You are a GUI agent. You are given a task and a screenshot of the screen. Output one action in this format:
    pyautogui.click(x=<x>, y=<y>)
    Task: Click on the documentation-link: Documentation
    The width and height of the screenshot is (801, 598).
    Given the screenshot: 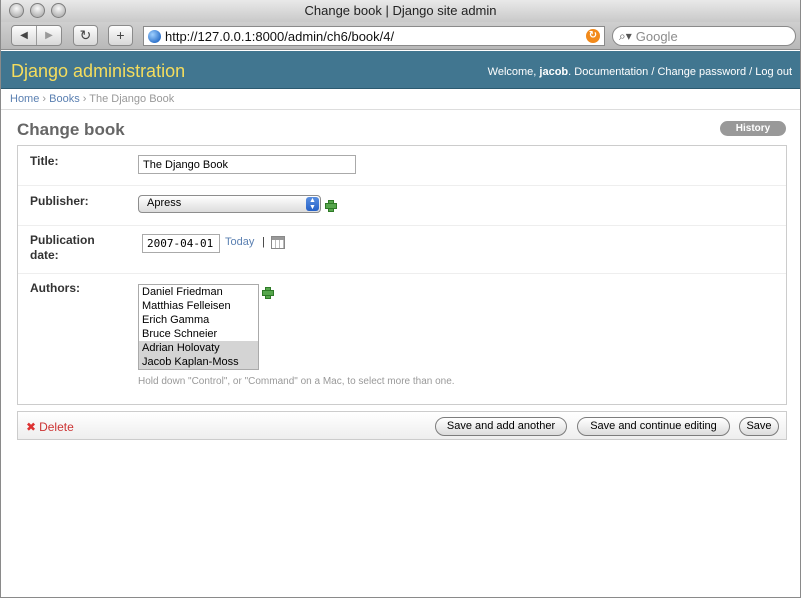 What is the action you would take?
    pyautogui.click(x=611, y=72)
    